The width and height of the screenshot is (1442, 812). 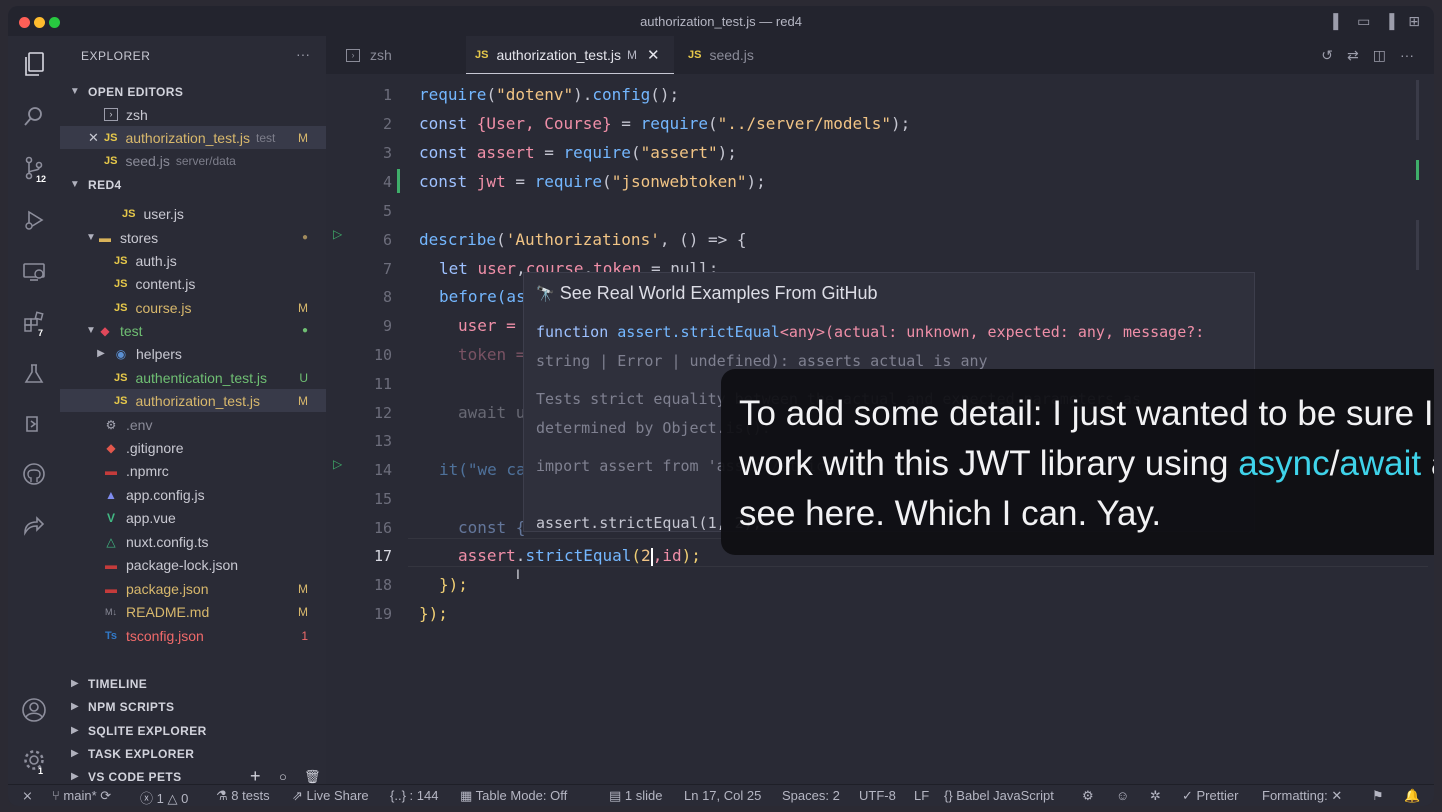 I want to click on feedback-icon: ⚑, so click(x=1378, y=796).